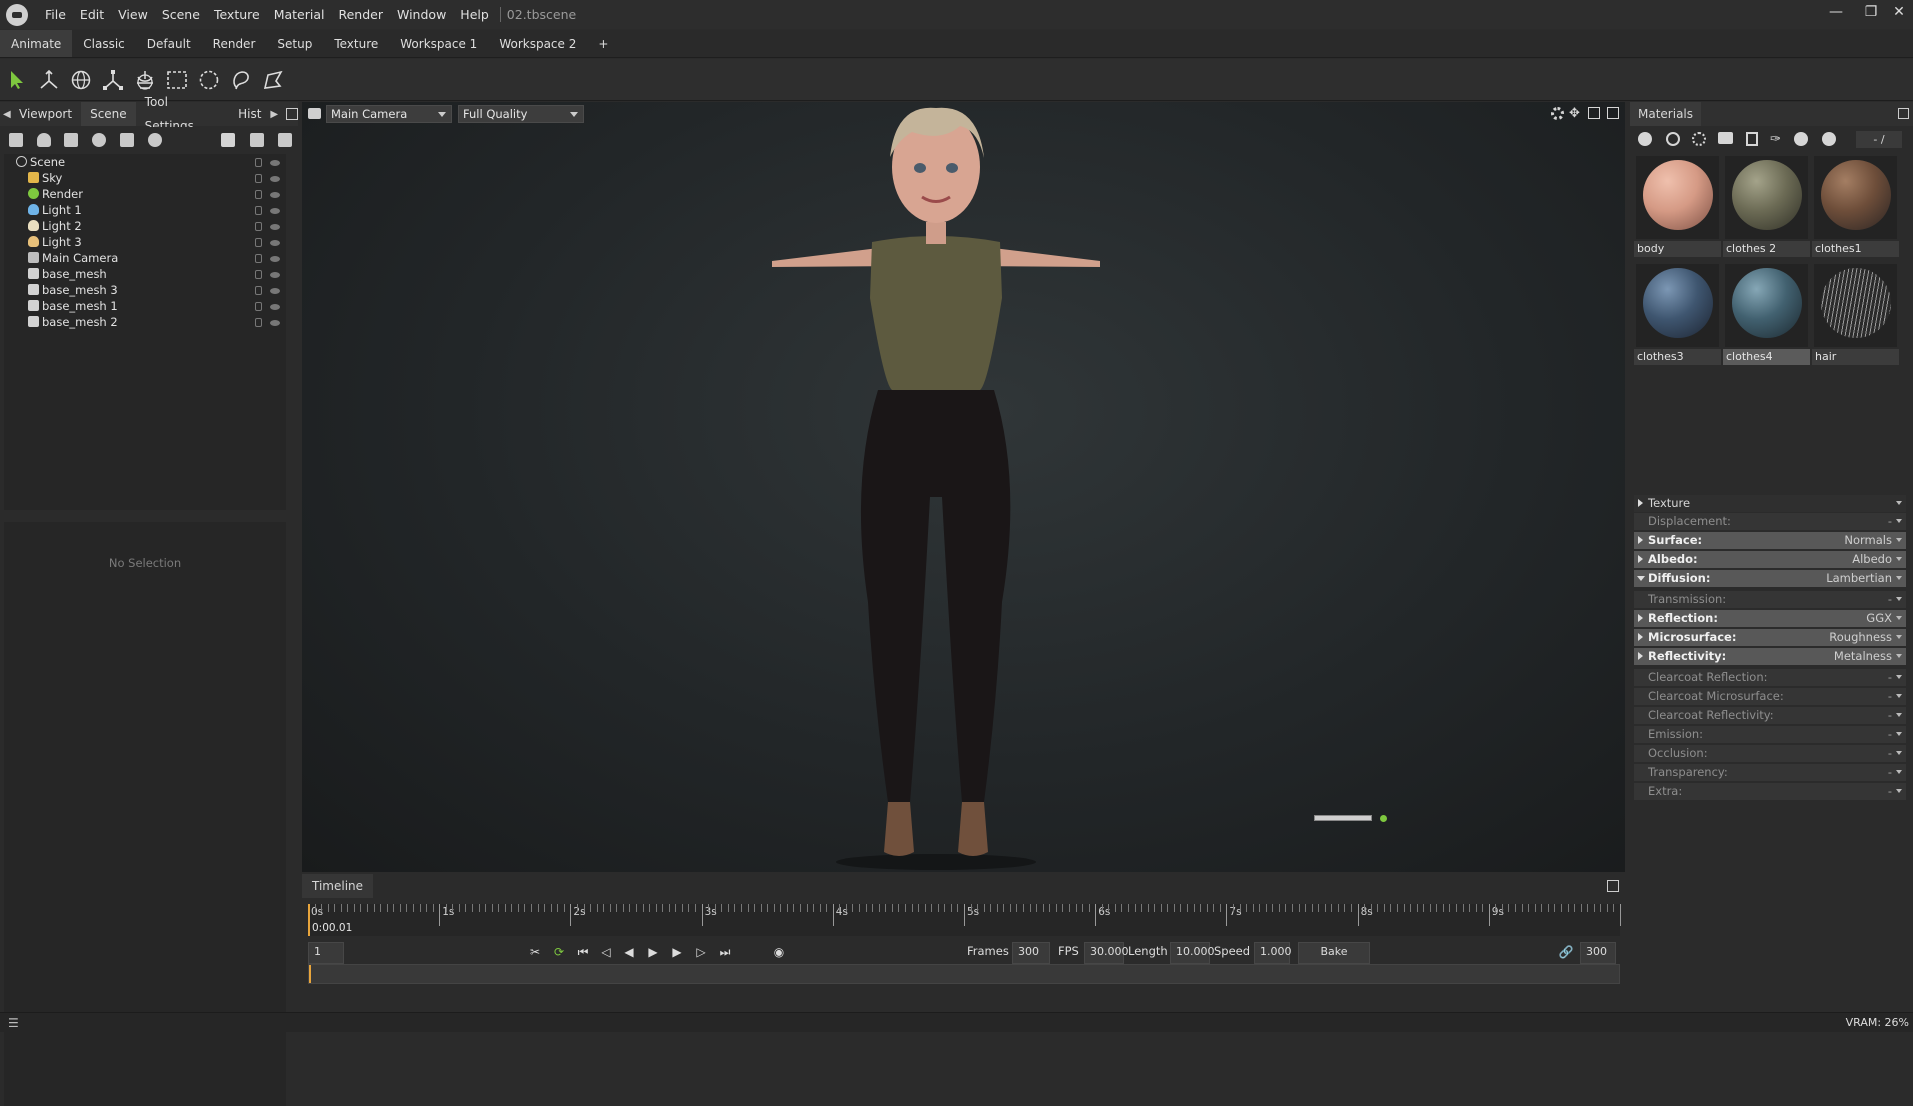  I want to click on maximize-icon, so click(1594, 113).